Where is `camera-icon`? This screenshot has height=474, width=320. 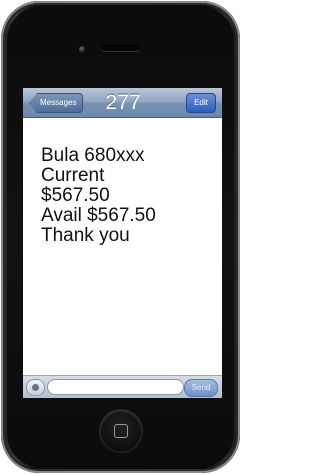 camera-icon is located at coordinates (35, 387).